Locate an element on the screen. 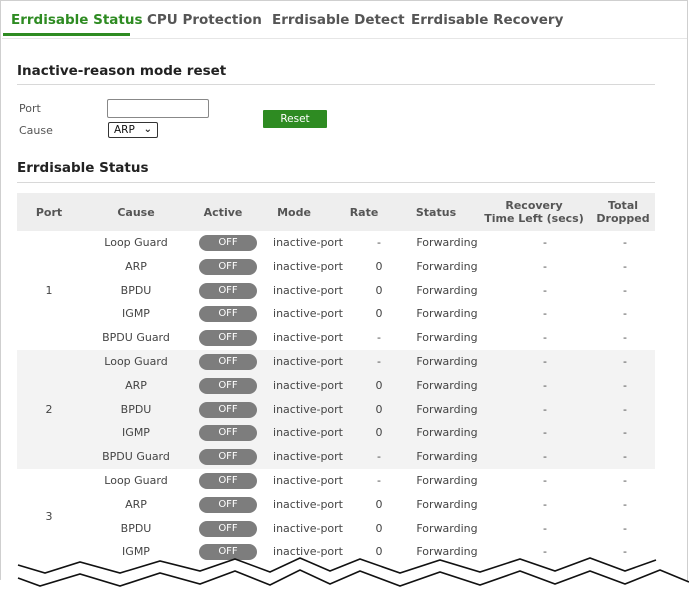  tab-errdisable-detect: Errdisable Detect is located at coordinates (338, 20).